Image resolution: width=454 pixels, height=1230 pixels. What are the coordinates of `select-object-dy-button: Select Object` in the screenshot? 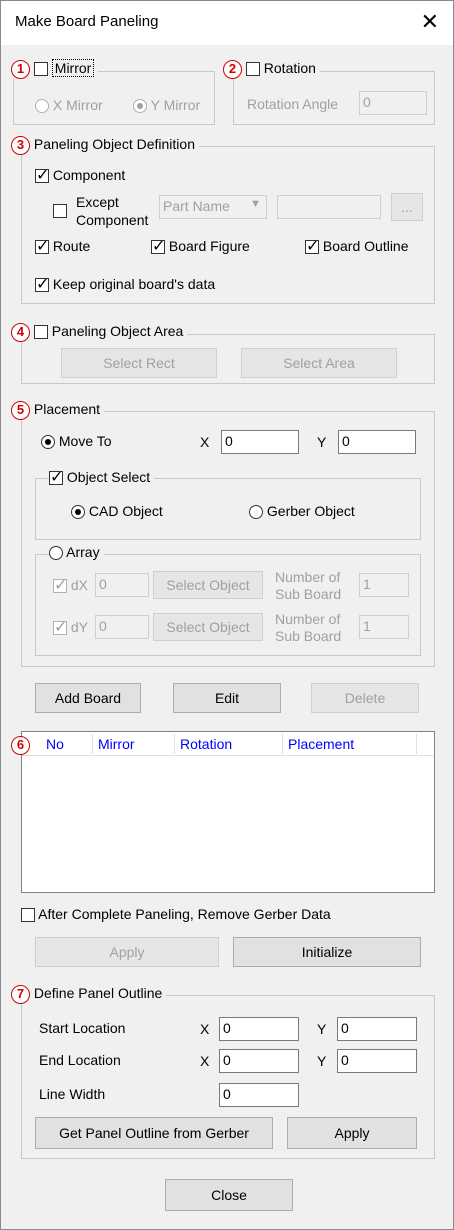 It's located at (208, 627).